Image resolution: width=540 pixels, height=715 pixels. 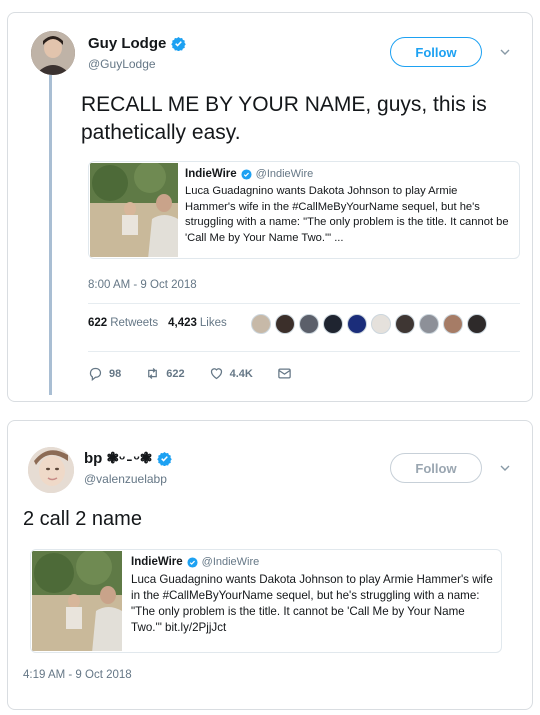 I want to click on retweet-count: 622, so click(x=175, y=373).